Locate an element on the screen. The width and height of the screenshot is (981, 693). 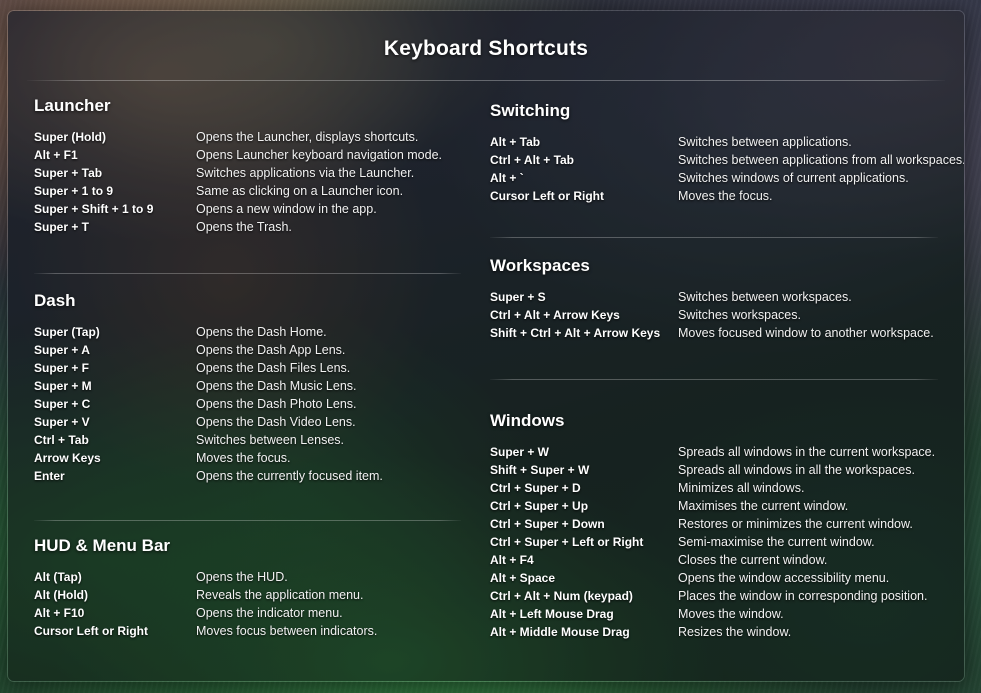
shortcut-key: Ctrl + Alt + Num (keypad) is located at coordinates (561, 596).